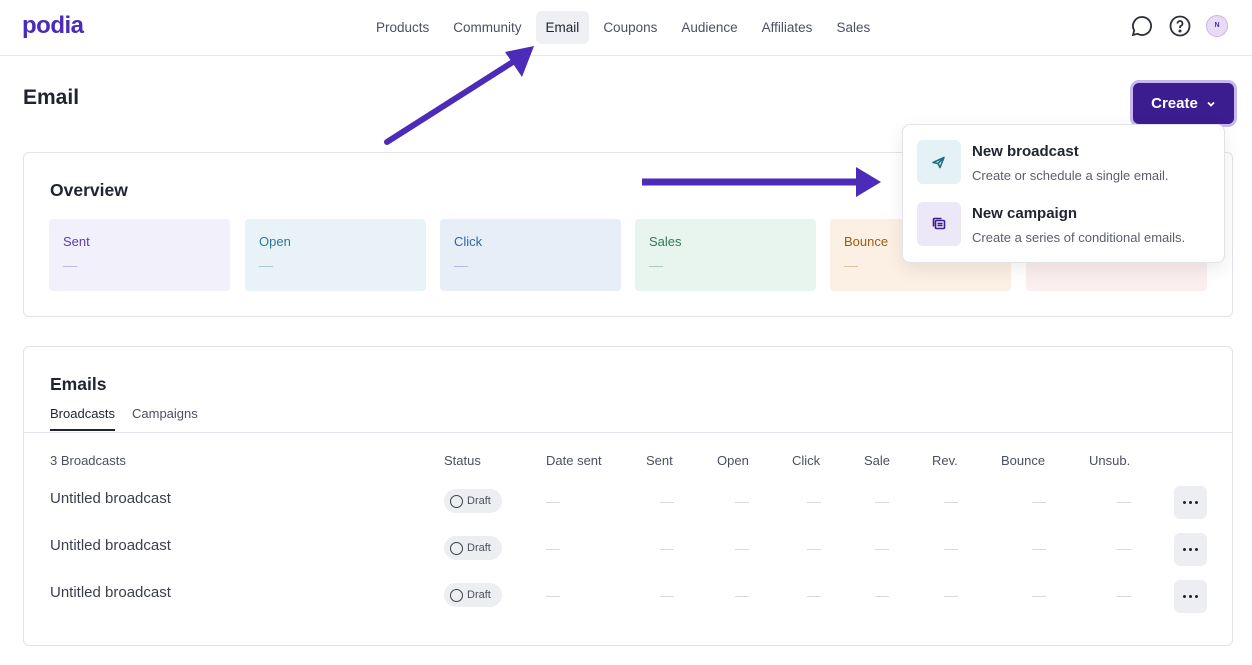 The image size is (1252, 665). What do you see at coordinates (459, 95) in the screenshot?
I see `arrow-to-email-nav` at bounding box center [459, 95].